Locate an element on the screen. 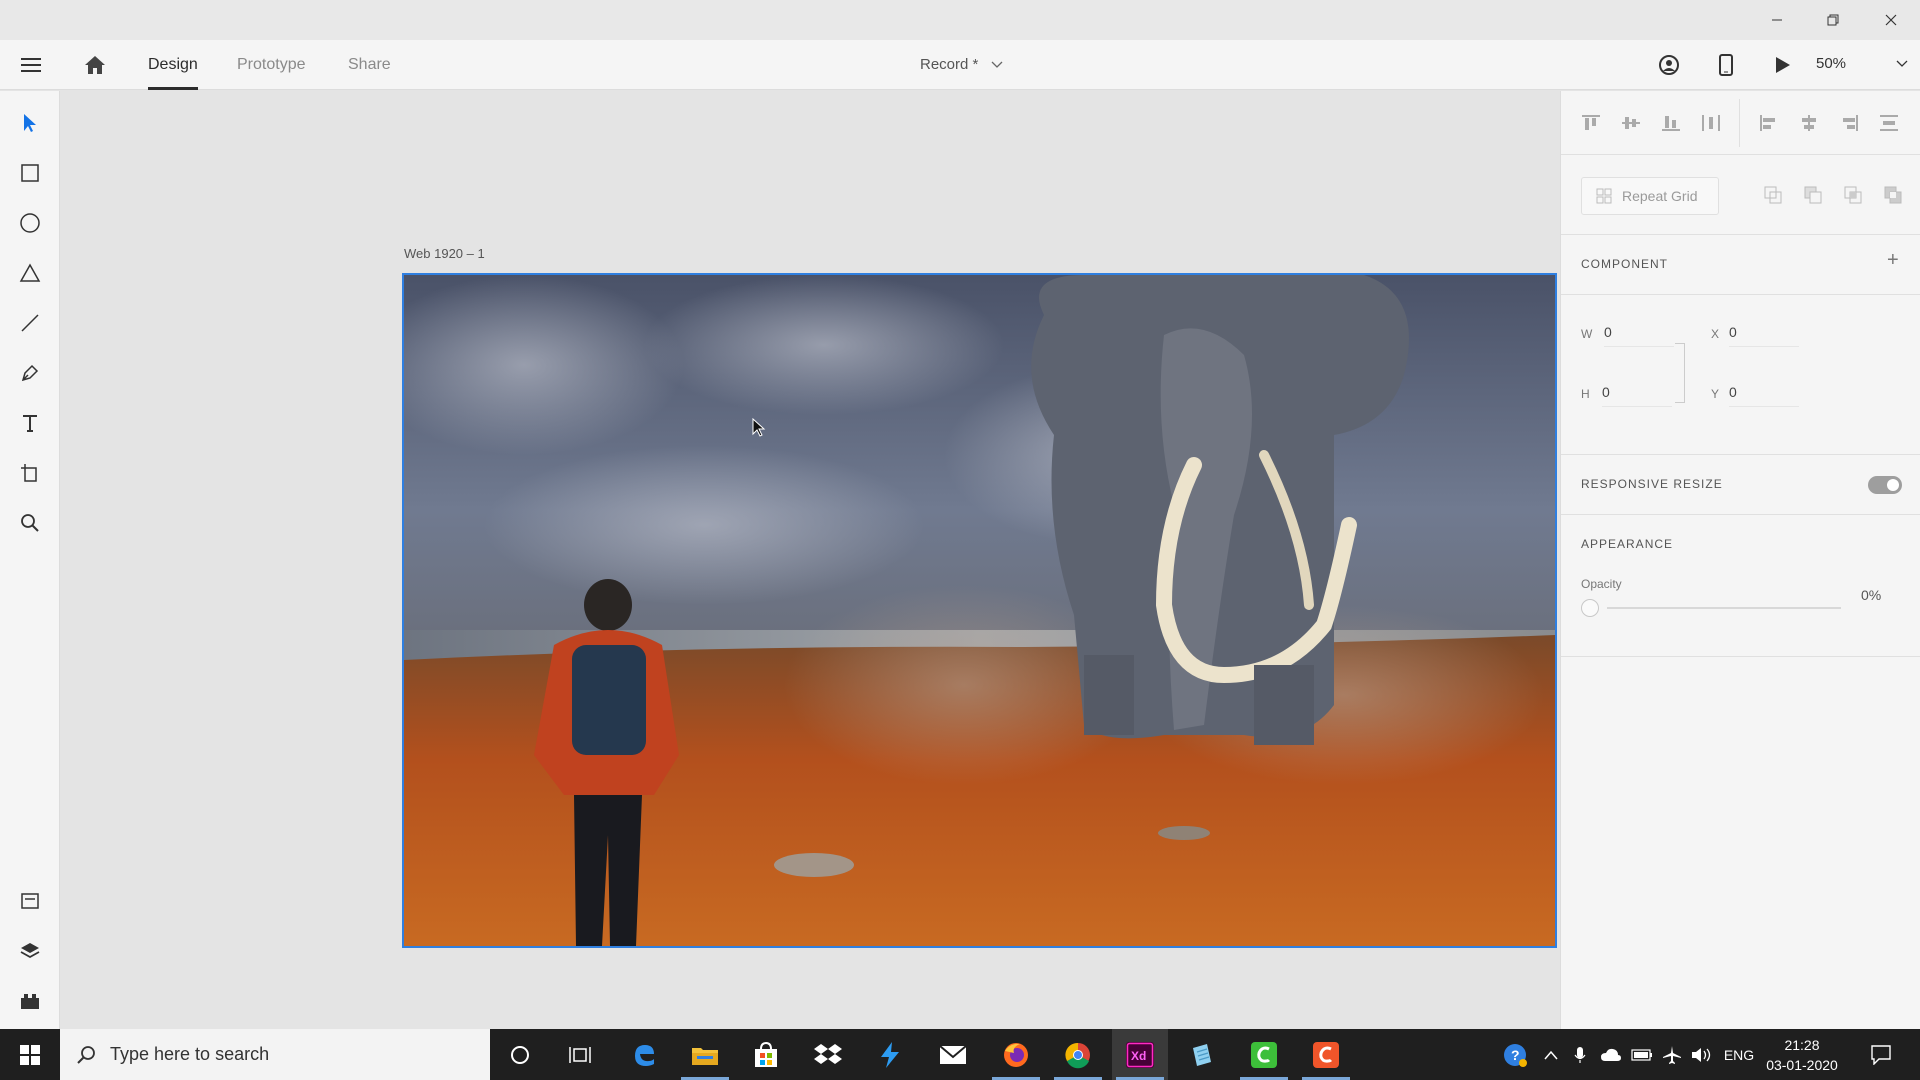 Image resolution: width=1920 pixels, height=1080 pixels. airplane-mode-tray-icon is located at coordinates (1672, 1054).